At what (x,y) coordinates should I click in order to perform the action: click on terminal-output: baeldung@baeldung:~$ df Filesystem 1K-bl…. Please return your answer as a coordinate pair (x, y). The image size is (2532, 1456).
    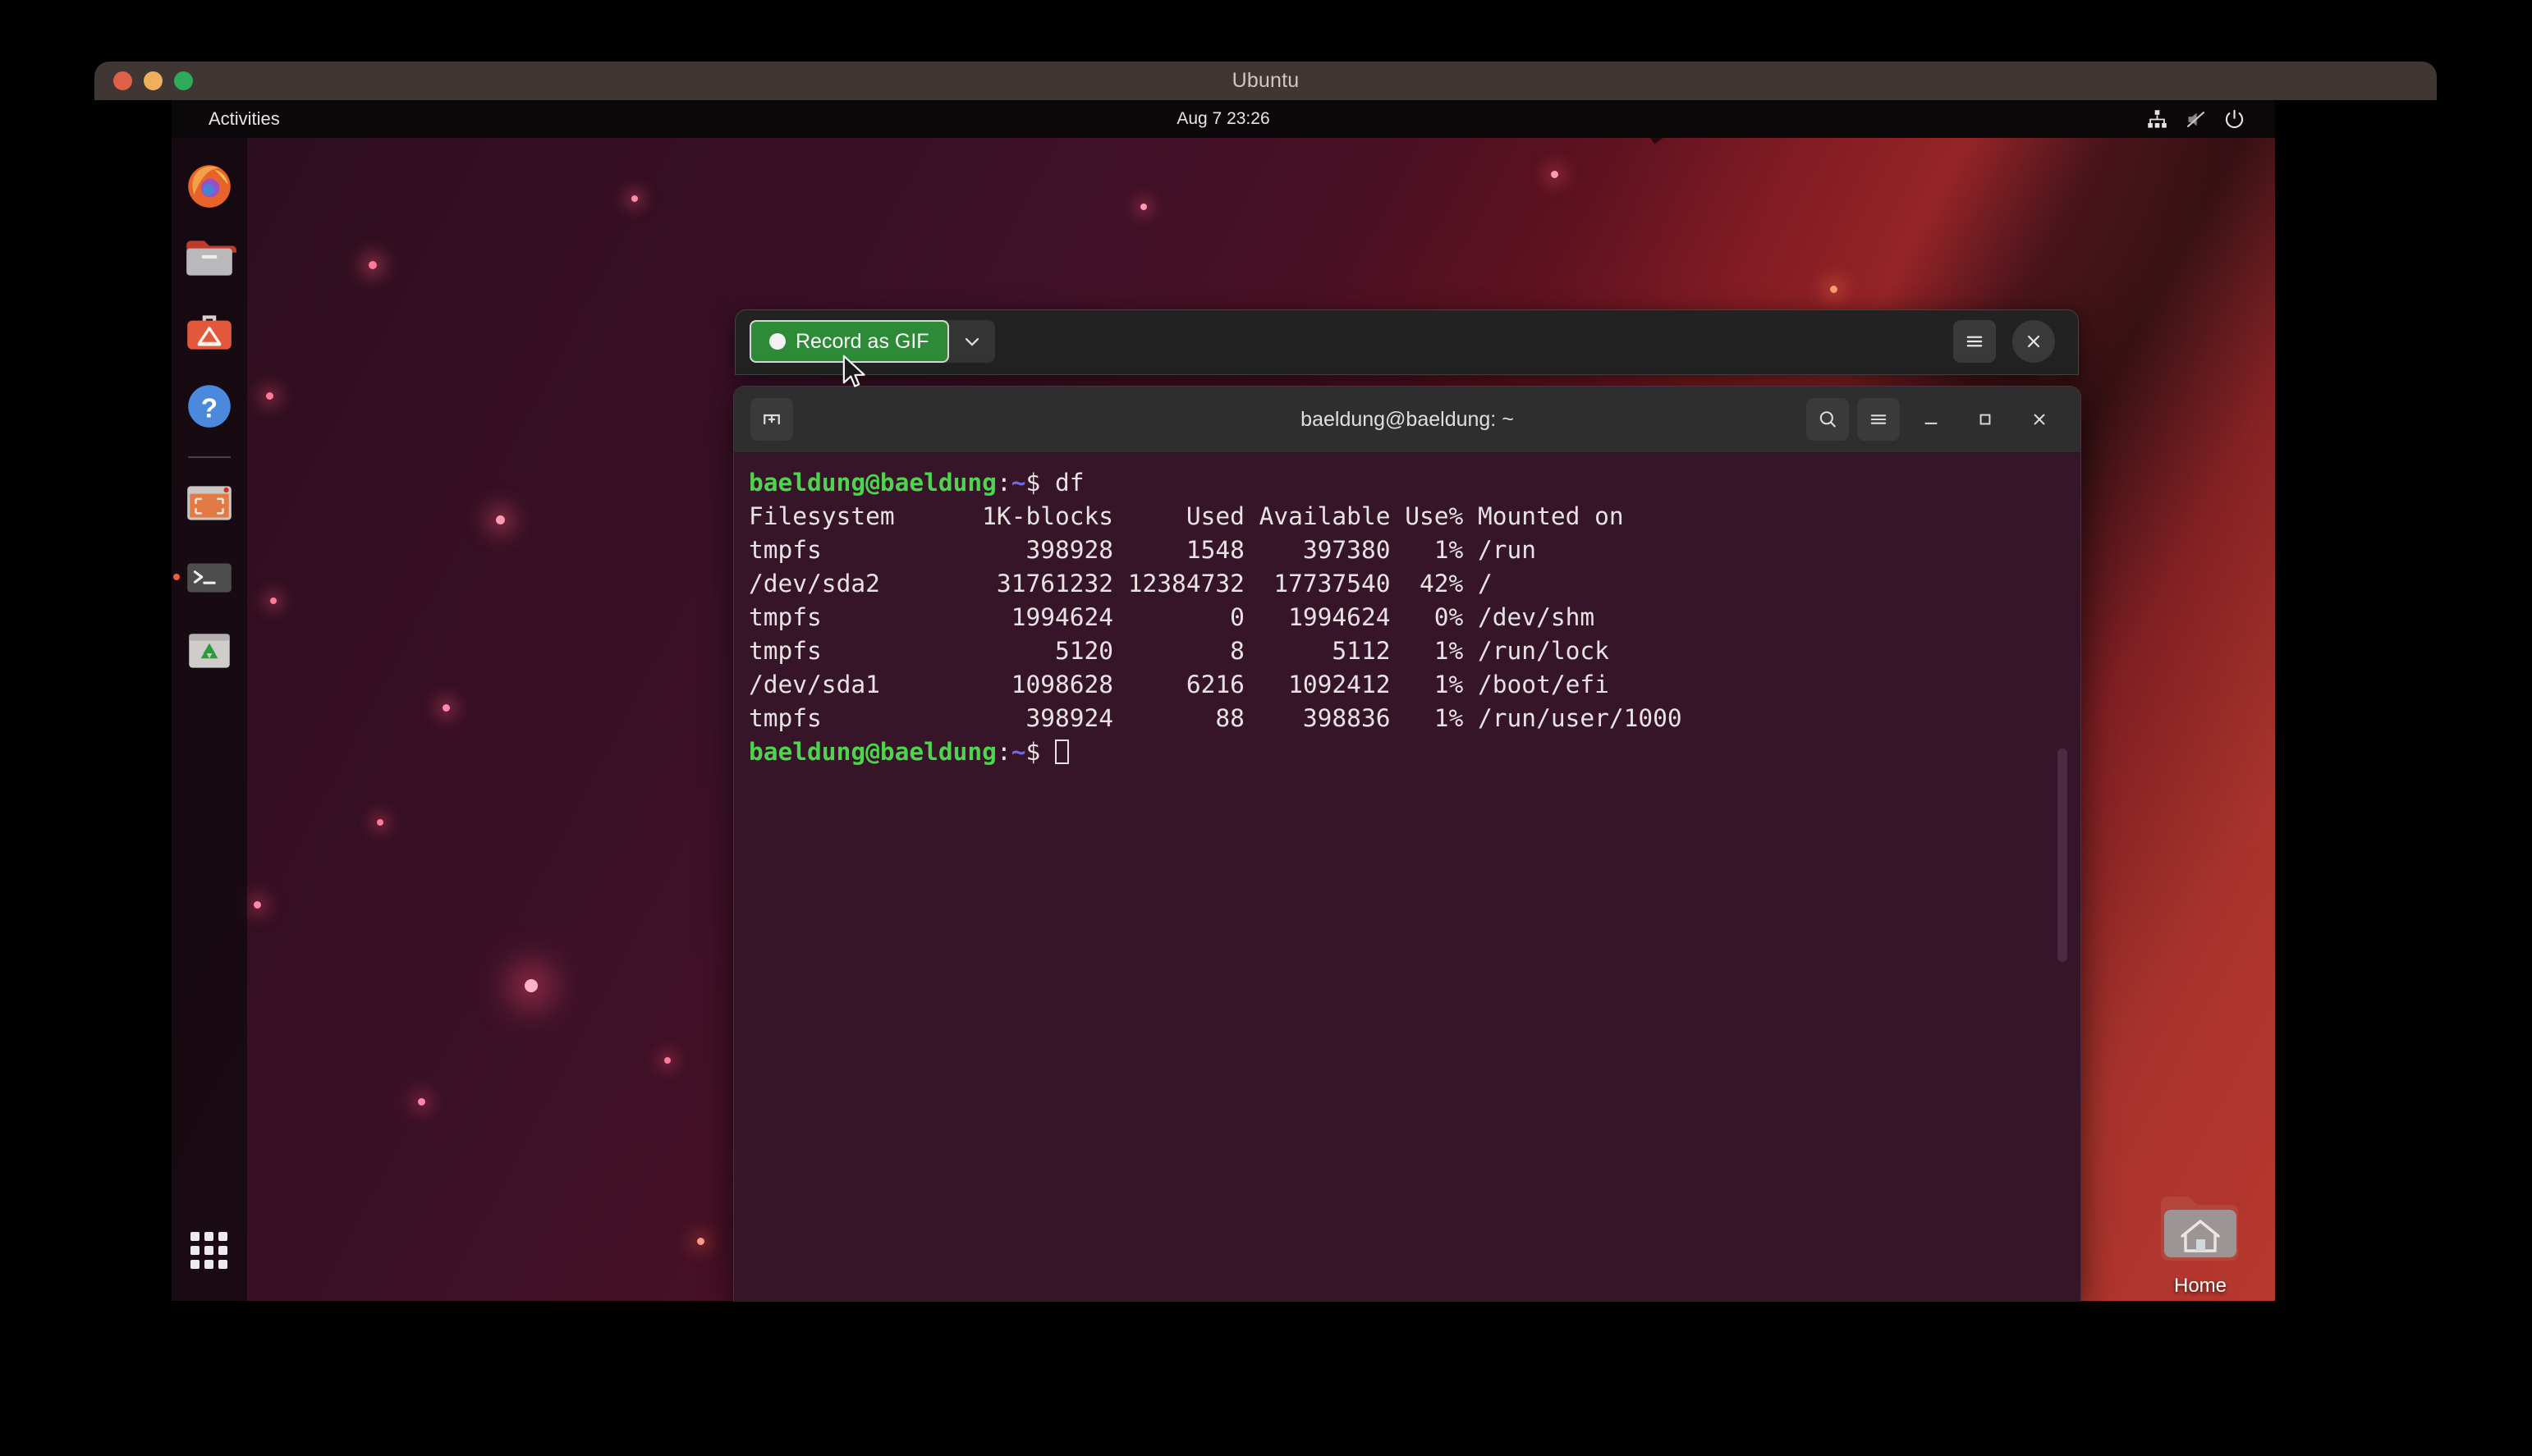
    Looking at the image, I should click on (1215, 617).